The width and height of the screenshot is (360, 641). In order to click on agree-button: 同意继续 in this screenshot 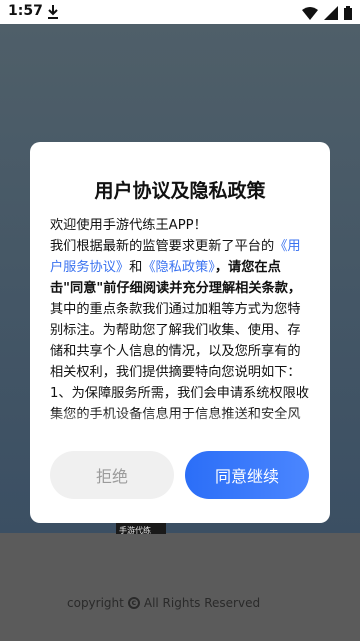, I will do `click(247, 475)`.